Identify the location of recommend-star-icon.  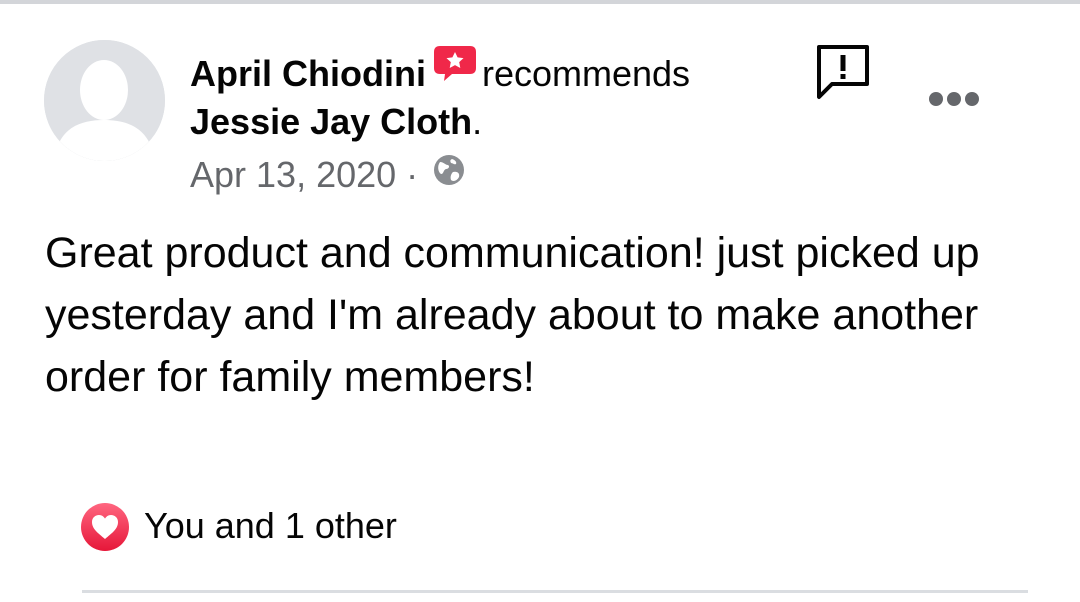
(455, 63).